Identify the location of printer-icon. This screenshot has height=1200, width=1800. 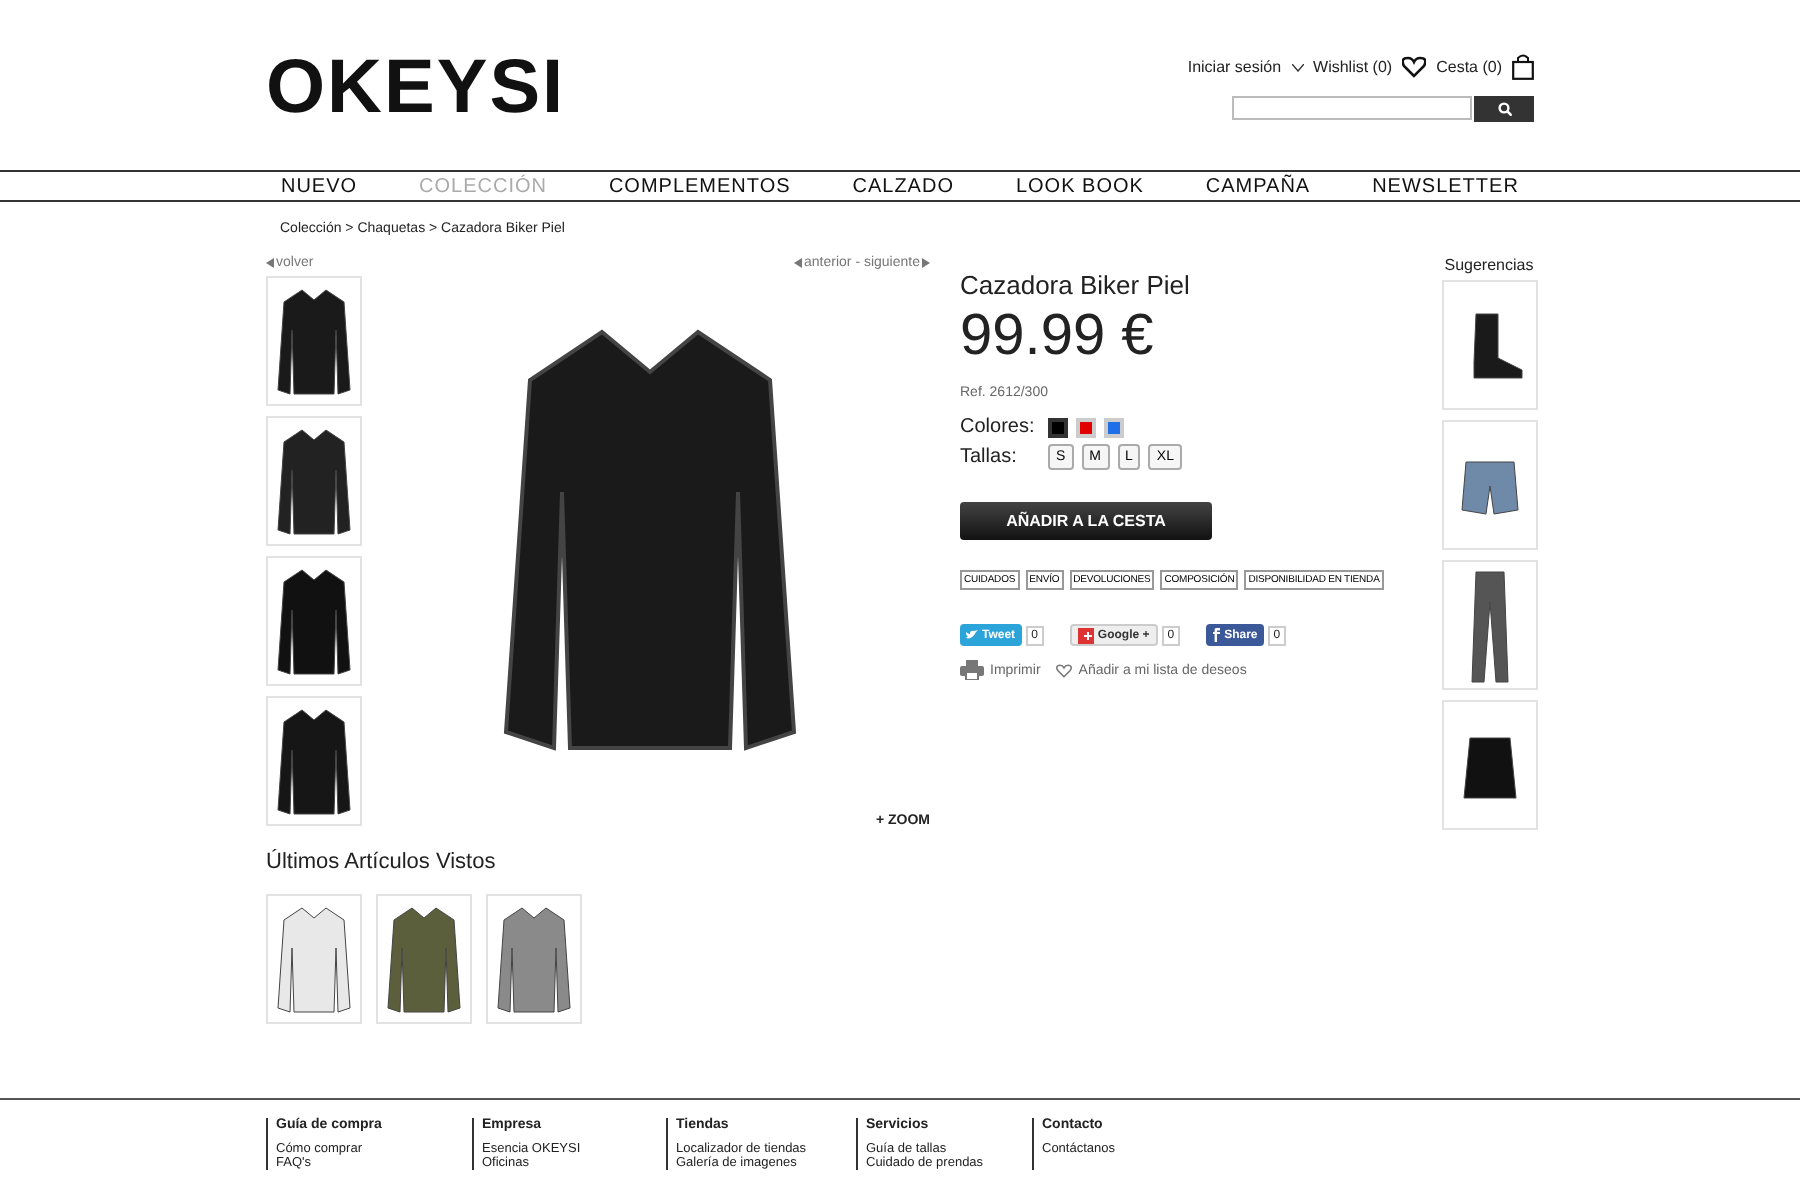
(972, 670).